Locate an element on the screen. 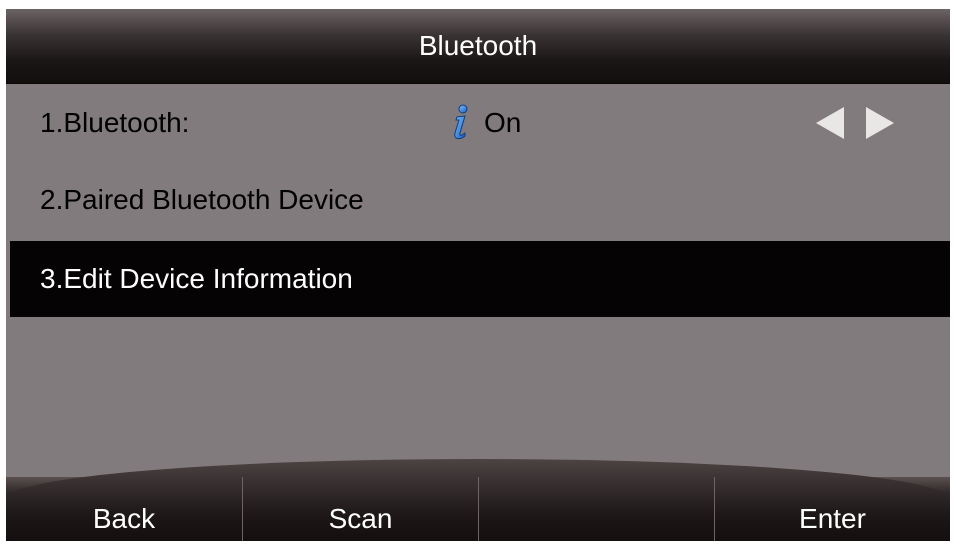 The width and height of the screenshot is (955, 545). empty-softkey is located at coordinates (596, 509).